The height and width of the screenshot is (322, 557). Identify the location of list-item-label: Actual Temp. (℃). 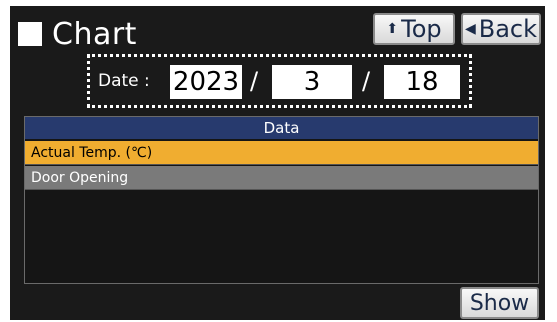
(92, 152).